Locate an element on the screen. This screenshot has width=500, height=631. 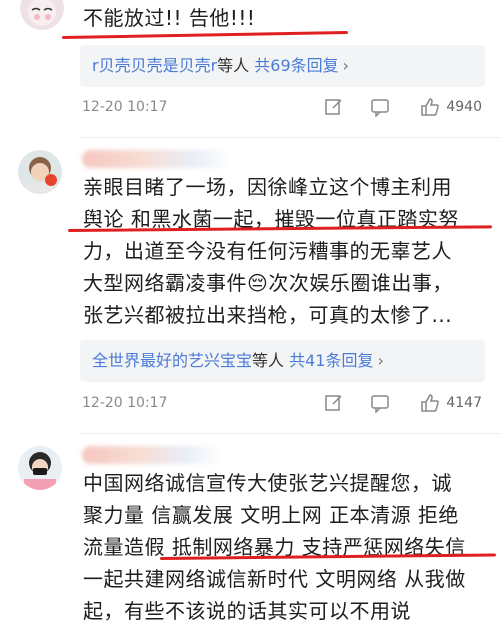
comment-meta: 12-20 10:17 4940 is located at coordinates (285, 109).